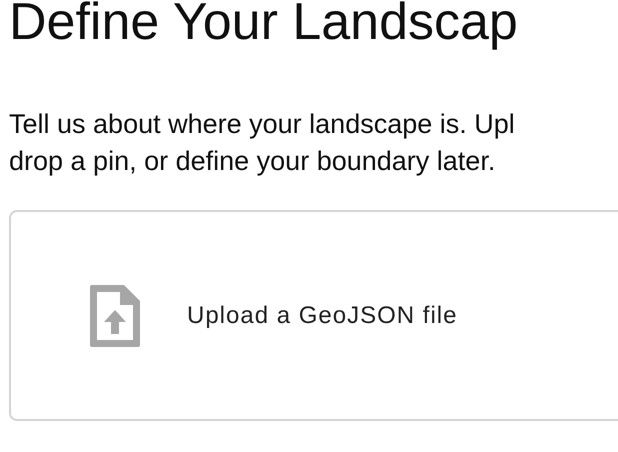 The height and width of the screenshot is (452, 618). What do you see at coordinates (115, 315) in the screenshot?
I see `file-upload-icon` at bounding box center [115, 315].